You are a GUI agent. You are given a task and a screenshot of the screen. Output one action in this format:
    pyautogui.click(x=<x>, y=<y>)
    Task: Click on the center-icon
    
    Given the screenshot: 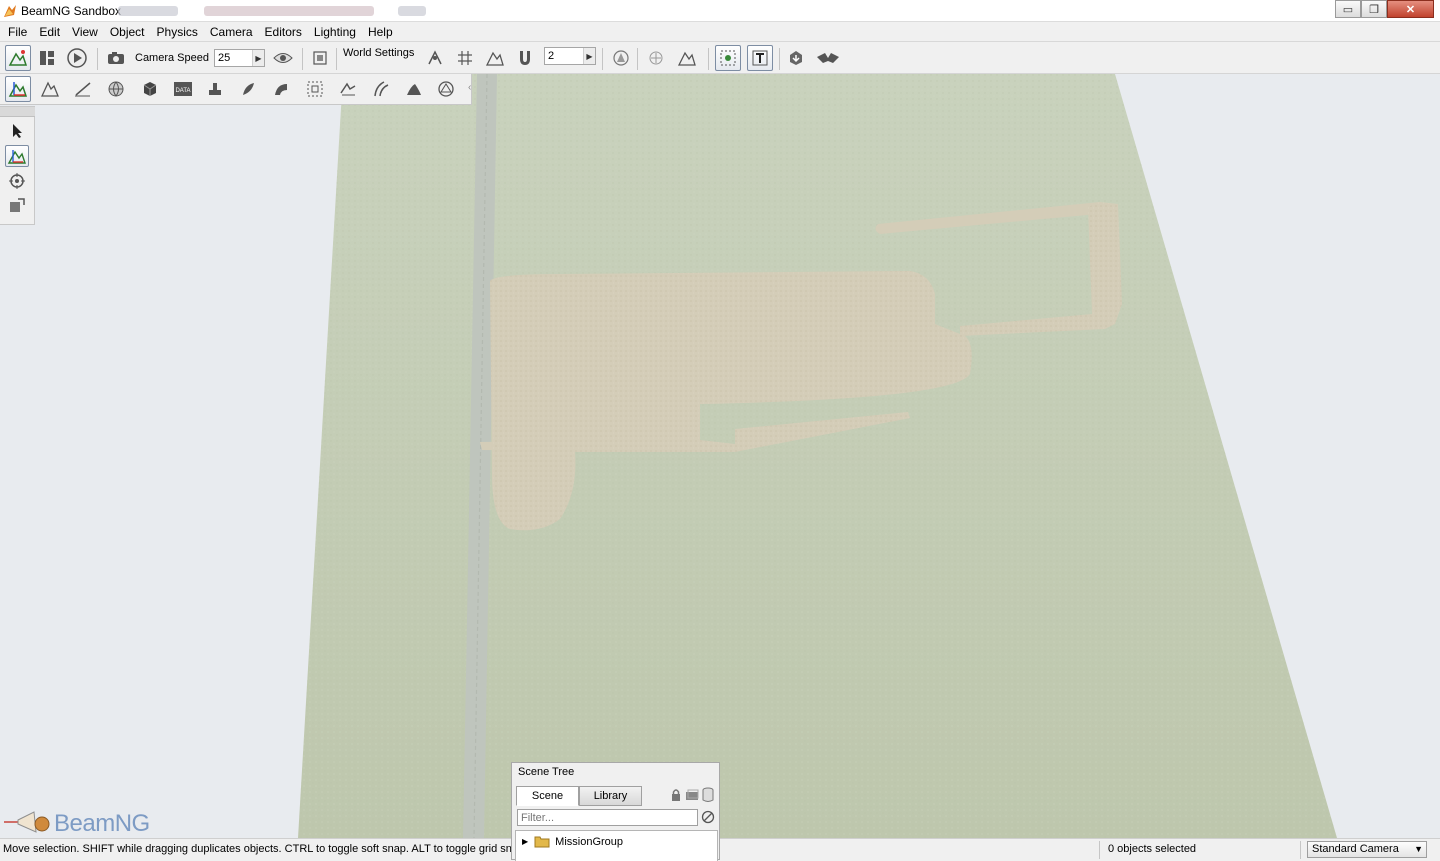 What is the action you would take?
    pyautogui.click(x=656, y=58)
    